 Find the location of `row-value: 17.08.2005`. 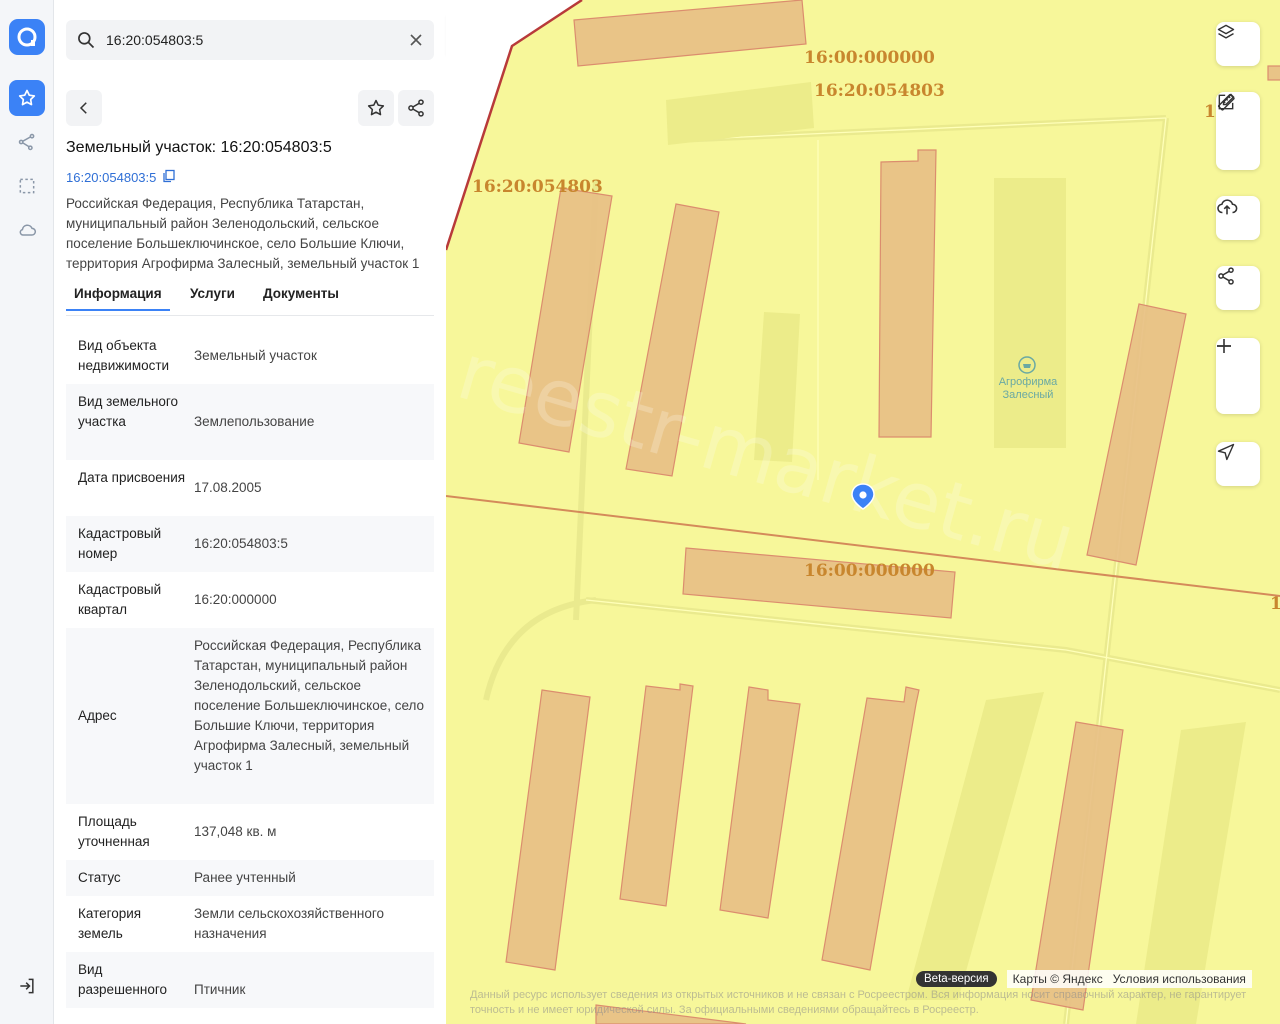

row-value: 17.08.2005 is located at coordinates (228, 487).